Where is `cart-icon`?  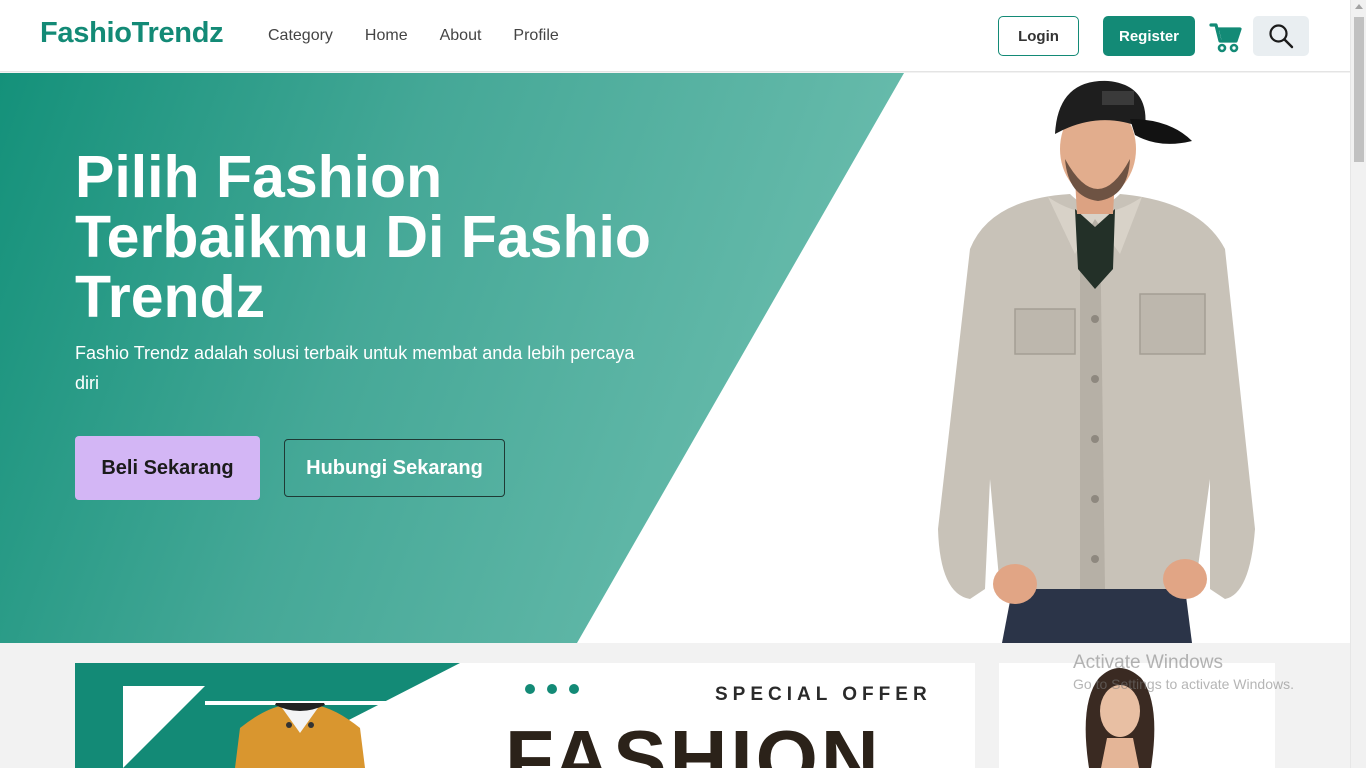
cart-icon is located at coordinates (1226, 37).